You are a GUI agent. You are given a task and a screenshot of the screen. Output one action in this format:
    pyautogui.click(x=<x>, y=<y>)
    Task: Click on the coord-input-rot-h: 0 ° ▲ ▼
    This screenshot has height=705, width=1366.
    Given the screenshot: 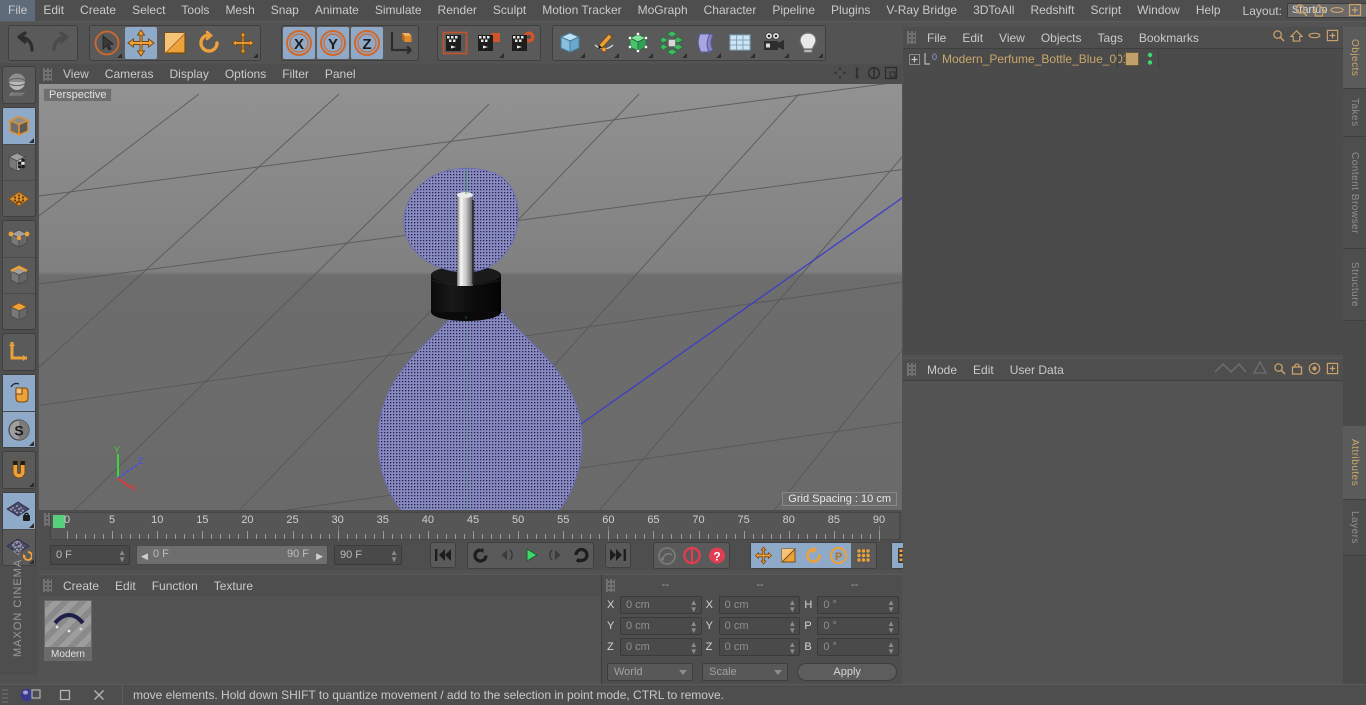 What is the action you would take?
    pyautogui.click(x=858, y=605)
    